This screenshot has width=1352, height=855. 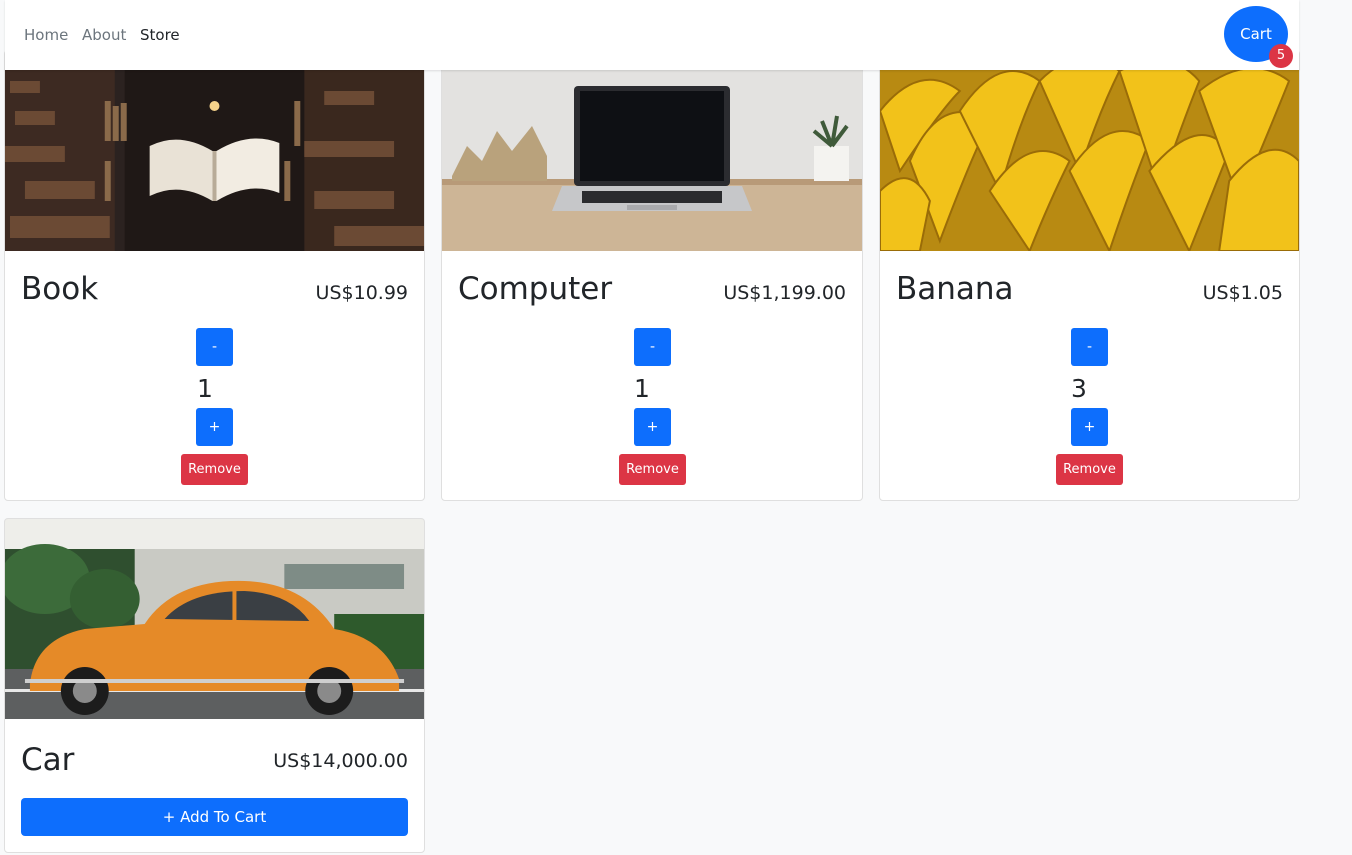 I want to click on product-name: Computer, so click(x=535, y=289).